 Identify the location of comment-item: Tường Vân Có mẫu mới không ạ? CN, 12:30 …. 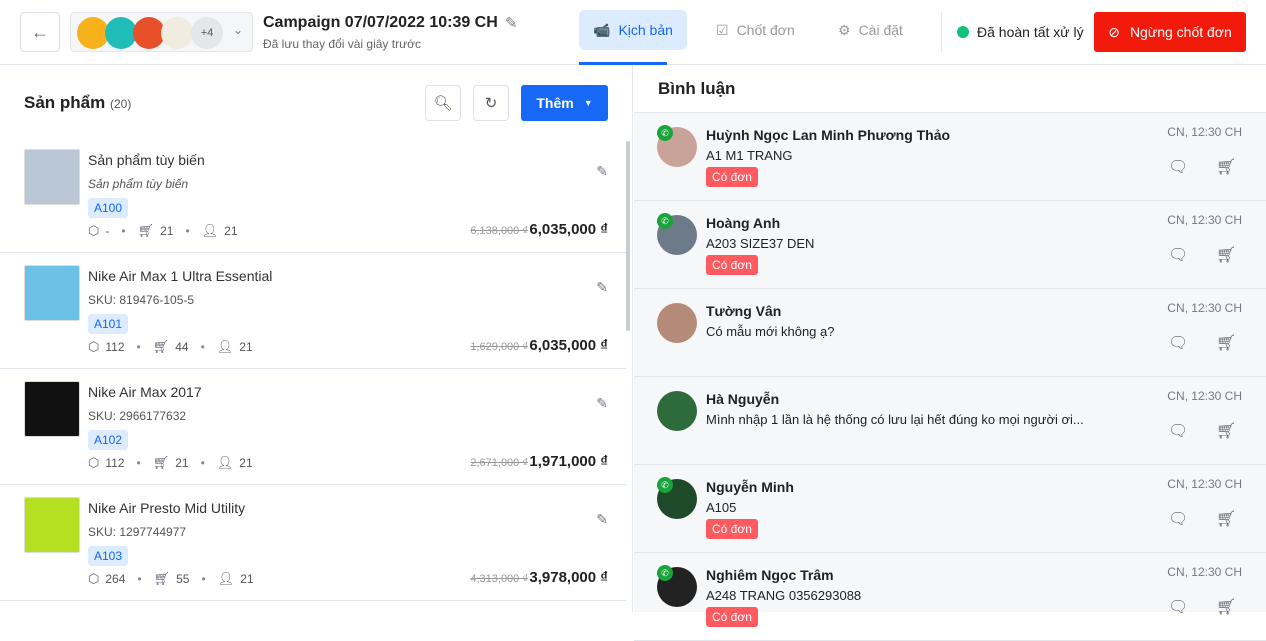
(950, 333).